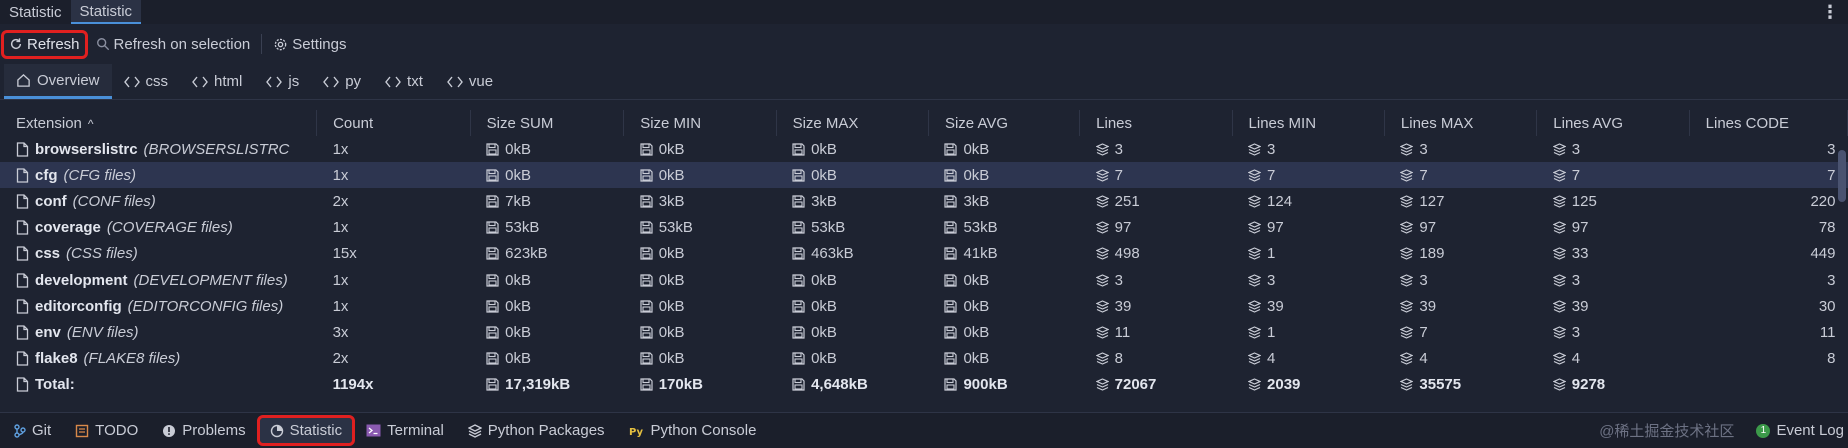 This screenshot has height=448, width=1848. Describe the element at coordinates (404, 81) in the screenshot. I see `tab-txt: txt` at that location.